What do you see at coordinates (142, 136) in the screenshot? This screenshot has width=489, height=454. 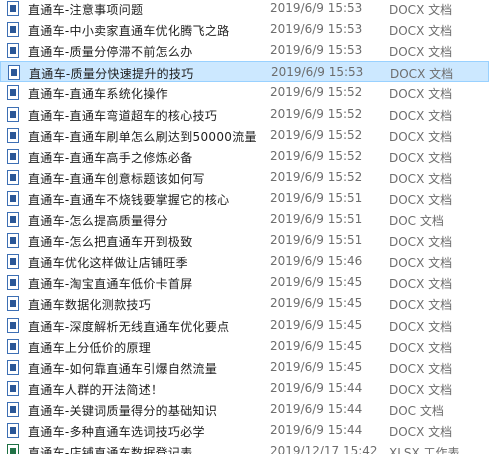 I see `file-name: 直通车-直通车刷单怎么刷达到50000流量` at bounding box center [142, 136].